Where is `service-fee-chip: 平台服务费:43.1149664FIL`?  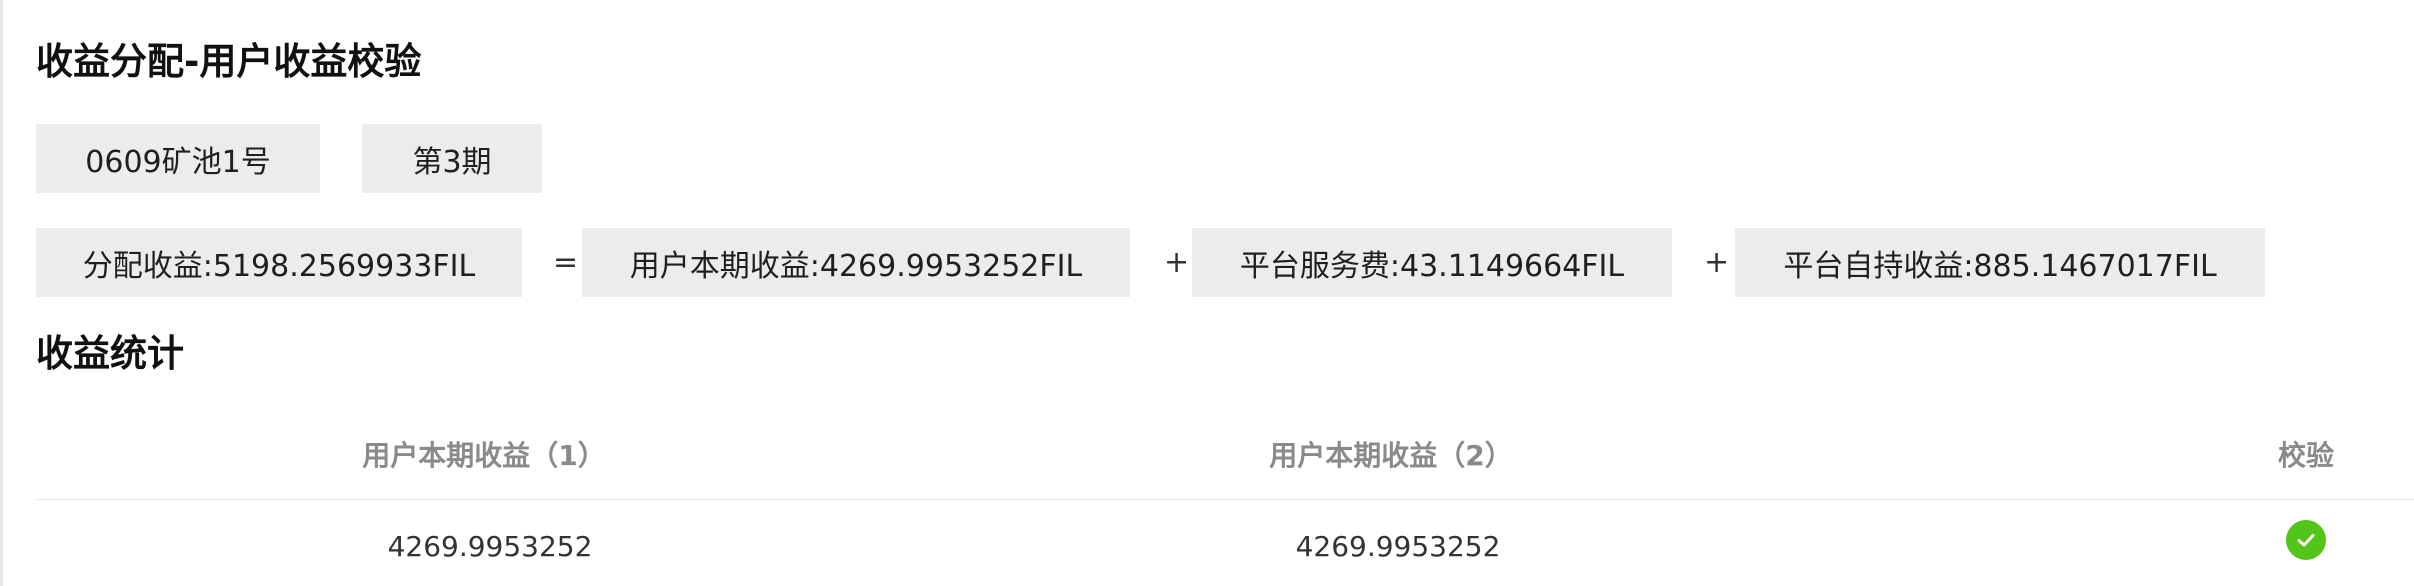
service-fee-chip: 平台服务费:43.1149664FIL is located at coordinates (1432, 262).